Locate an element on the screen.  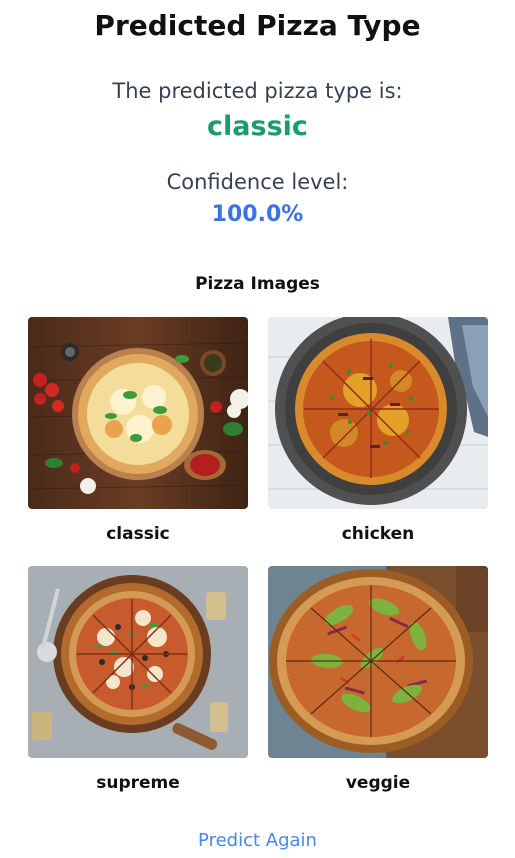
pizza-caption-veggie: veggie is located at coordinates (378, 783).